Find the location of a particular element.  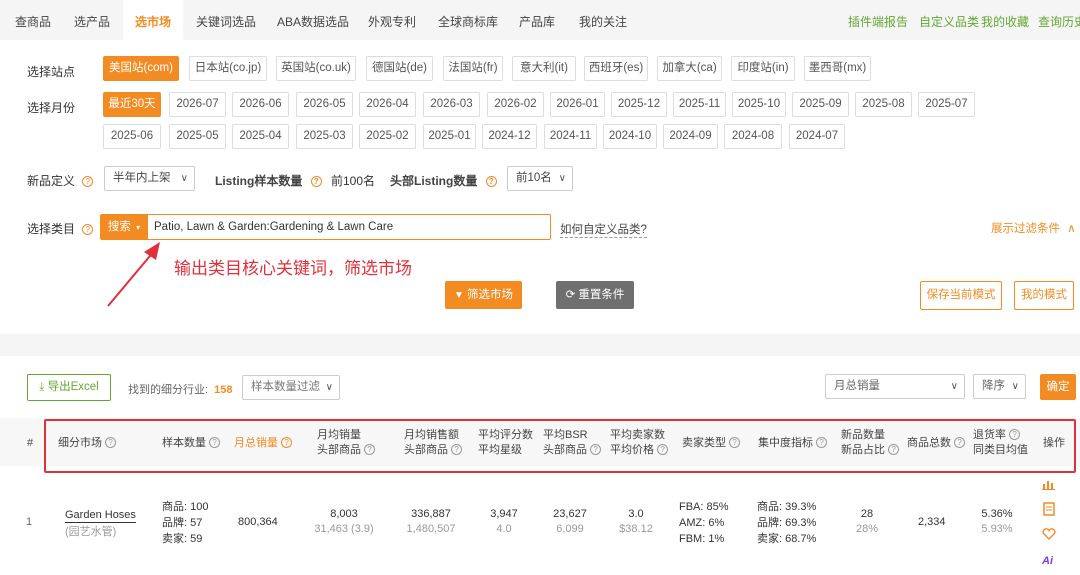

save-mode-button: 保存当前模式 is located at coordinates (961, 295).